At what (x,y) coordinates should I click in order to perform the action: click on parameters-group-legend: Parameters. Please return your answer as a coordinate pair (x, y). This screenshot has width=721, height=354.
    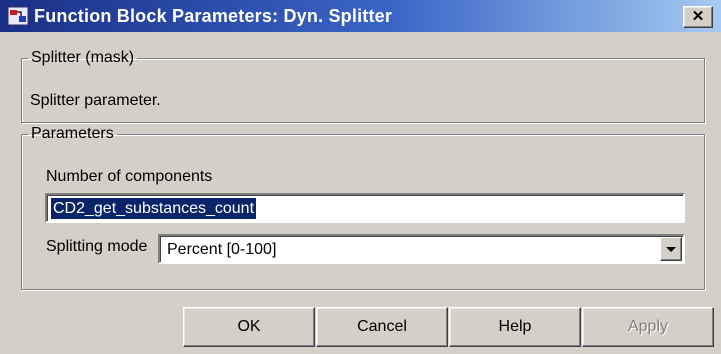
    Looking at the image, I should click on (72, 133).